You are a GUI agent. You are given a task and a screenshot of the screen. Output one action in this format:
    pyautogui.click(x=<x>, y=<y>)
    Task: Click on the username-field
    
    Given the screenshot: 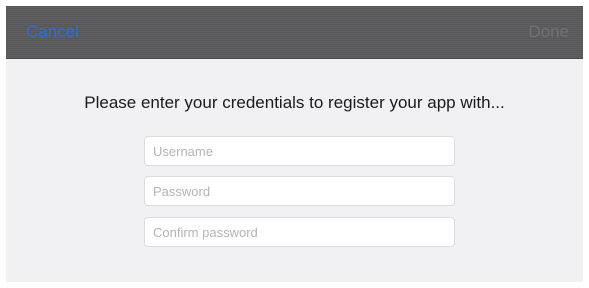 What is the action you would take?
    pyautogui.click(x=299, y=151)
    